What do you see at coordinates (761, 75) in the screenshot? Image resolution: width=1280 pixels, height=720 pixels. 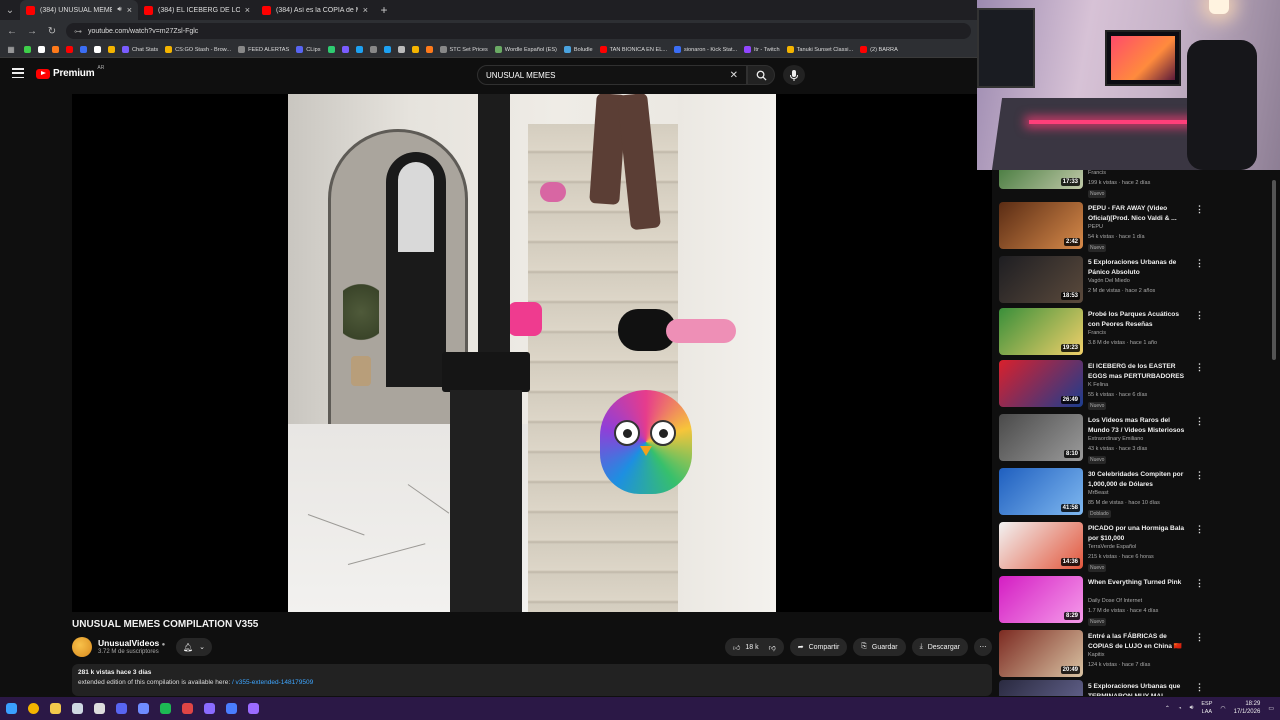 I see `search-button` at bounding box center [761, 75].